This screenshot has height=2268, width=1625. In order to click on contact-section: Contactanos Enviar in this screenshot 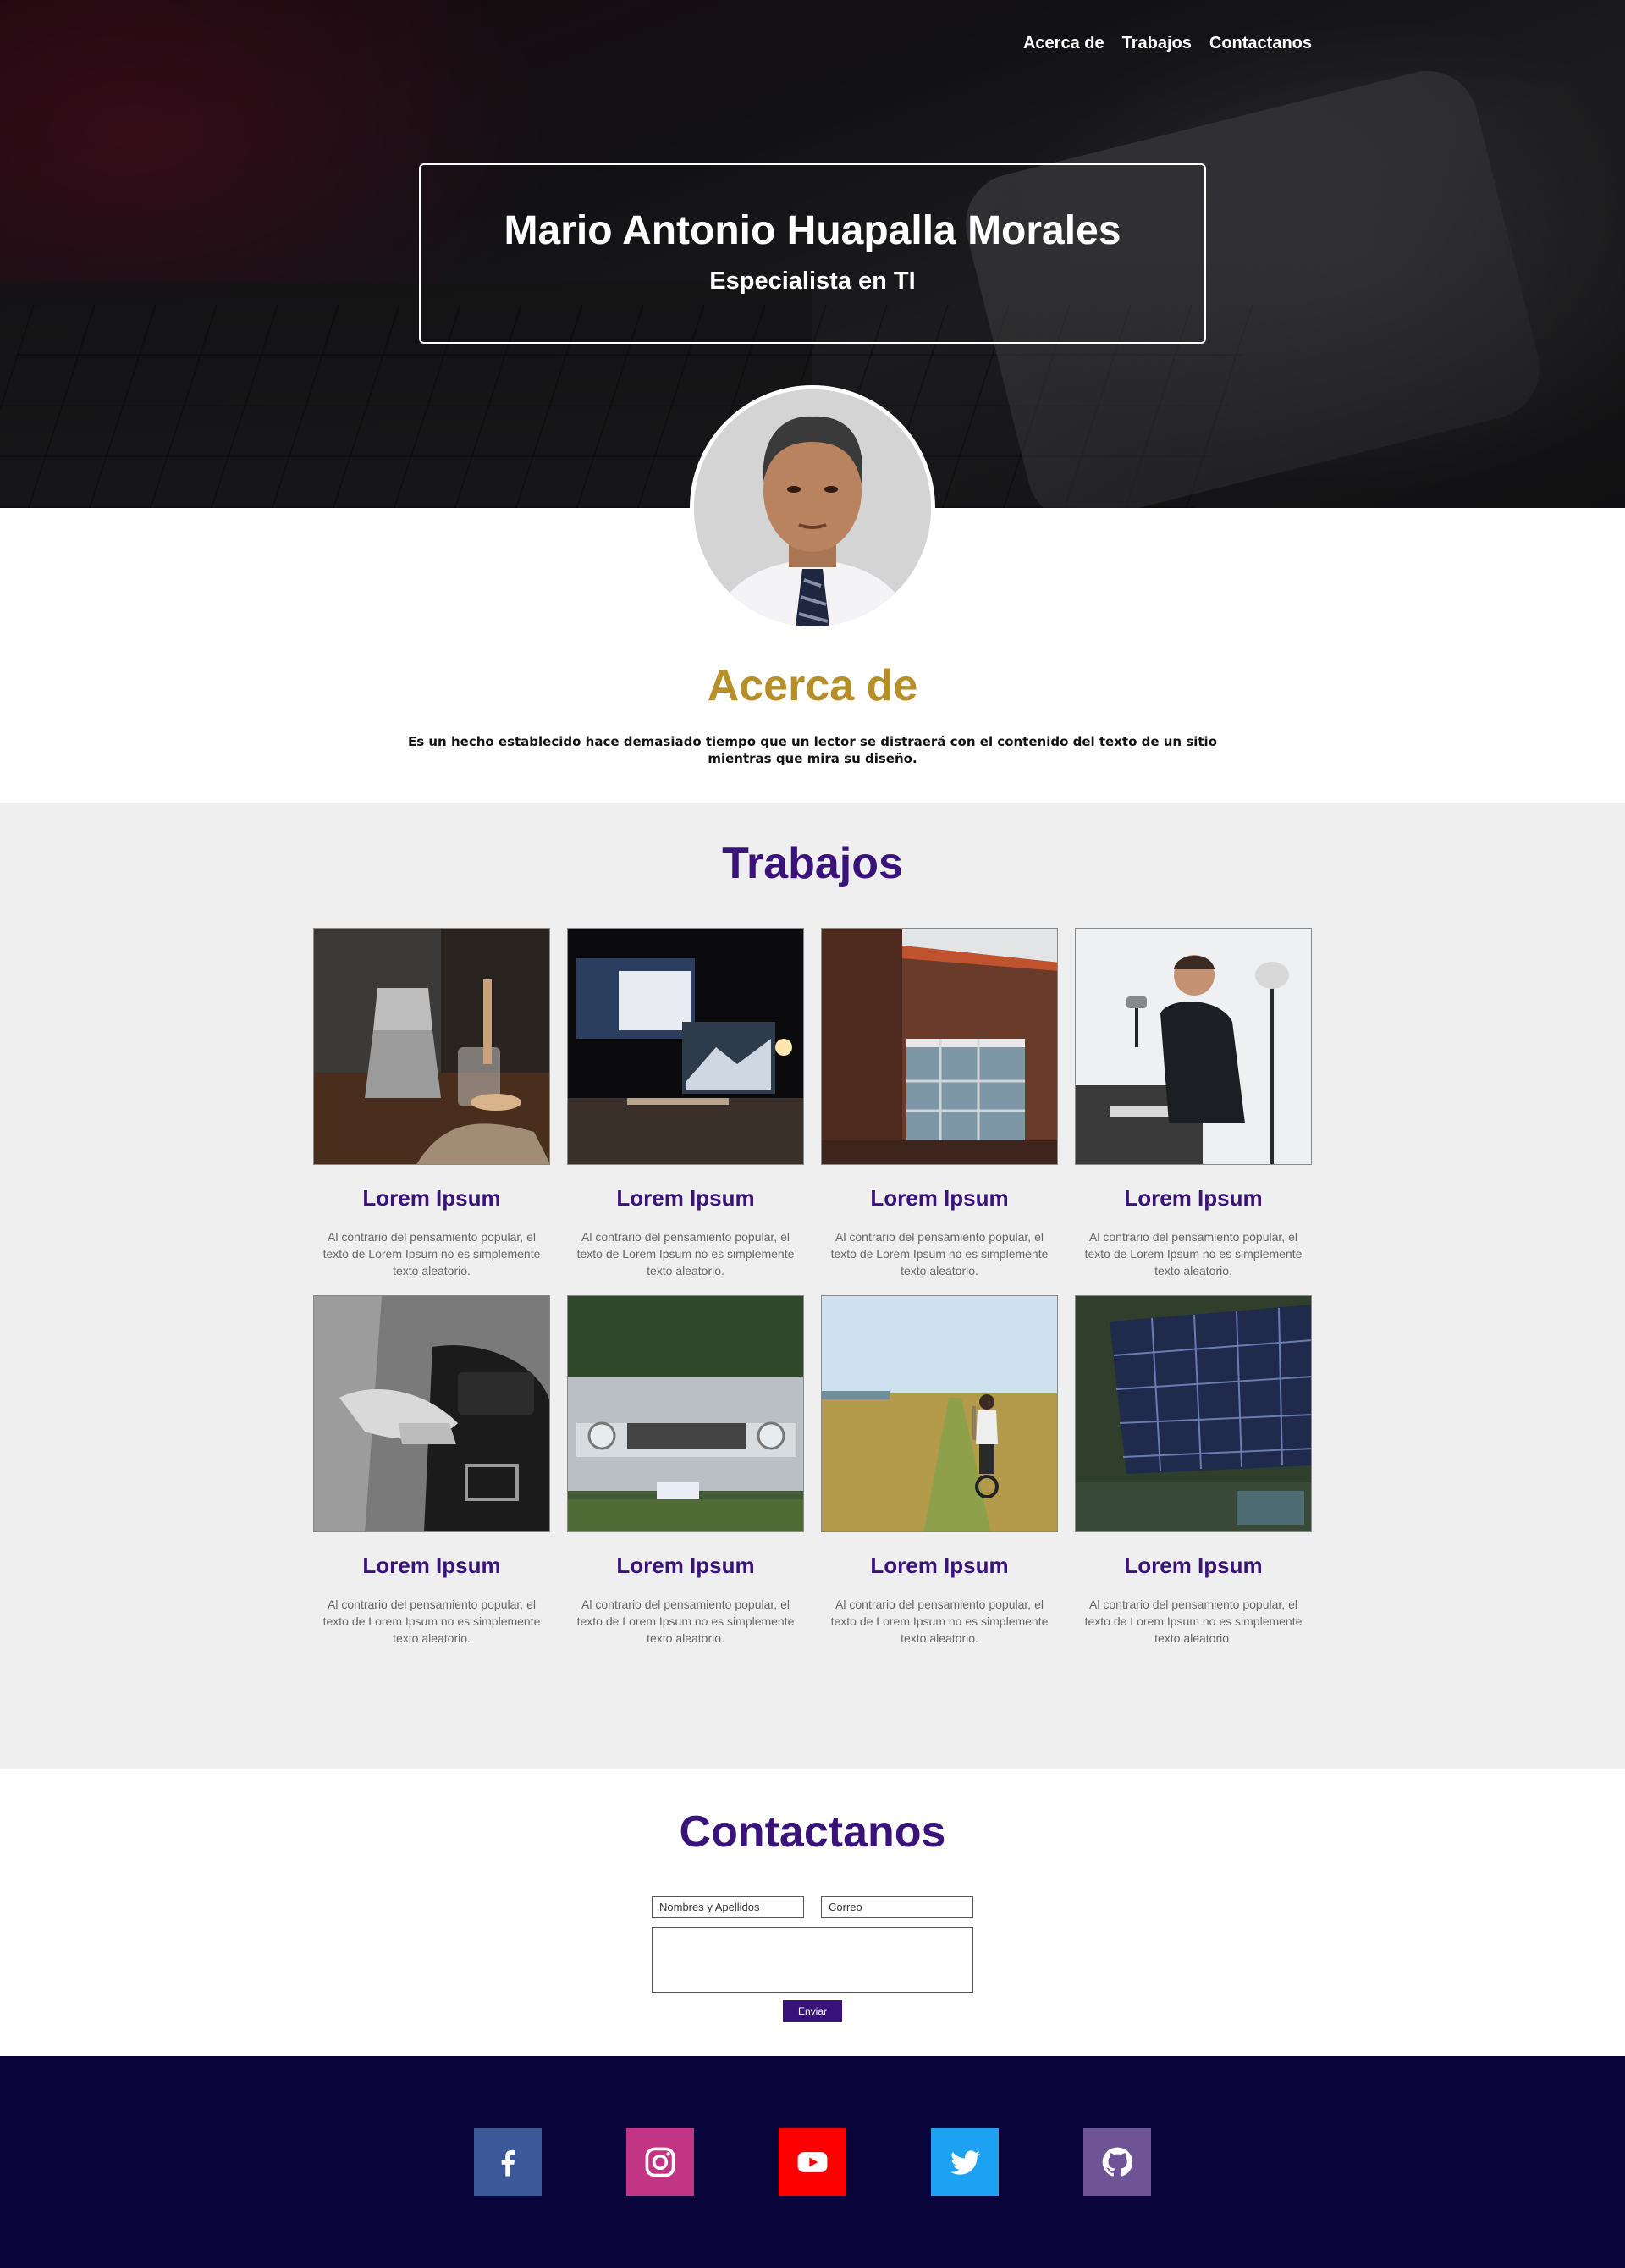, I will do `click(813, 1912)`.